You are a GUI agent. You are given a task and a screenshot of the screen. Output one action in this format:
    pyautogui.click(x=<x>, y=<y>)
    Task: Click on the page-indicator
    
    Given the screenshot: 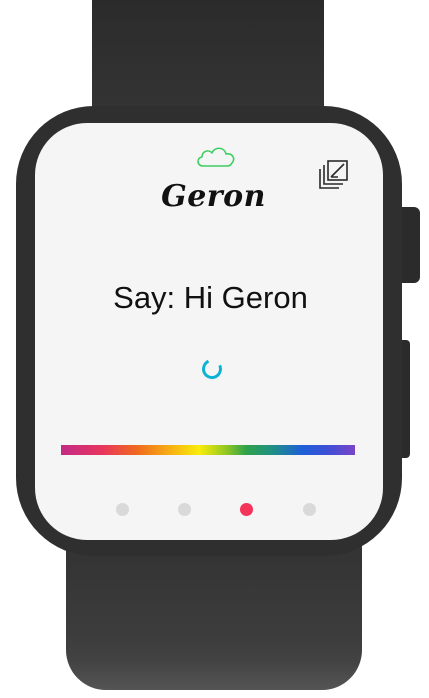 What is the action you would take?
    pyautogui.click(x=209, y=510)
    